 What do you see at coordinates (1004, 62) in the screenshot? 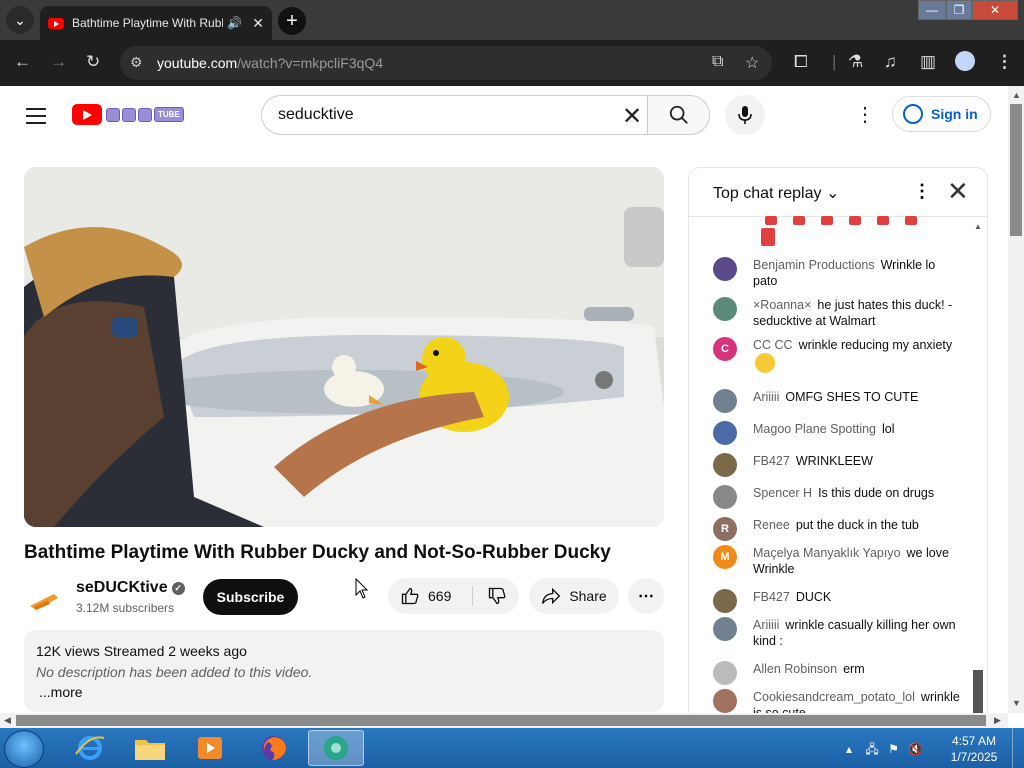
I see `browser-menu-icon: ⋮` at bounding box center [1004, 62].